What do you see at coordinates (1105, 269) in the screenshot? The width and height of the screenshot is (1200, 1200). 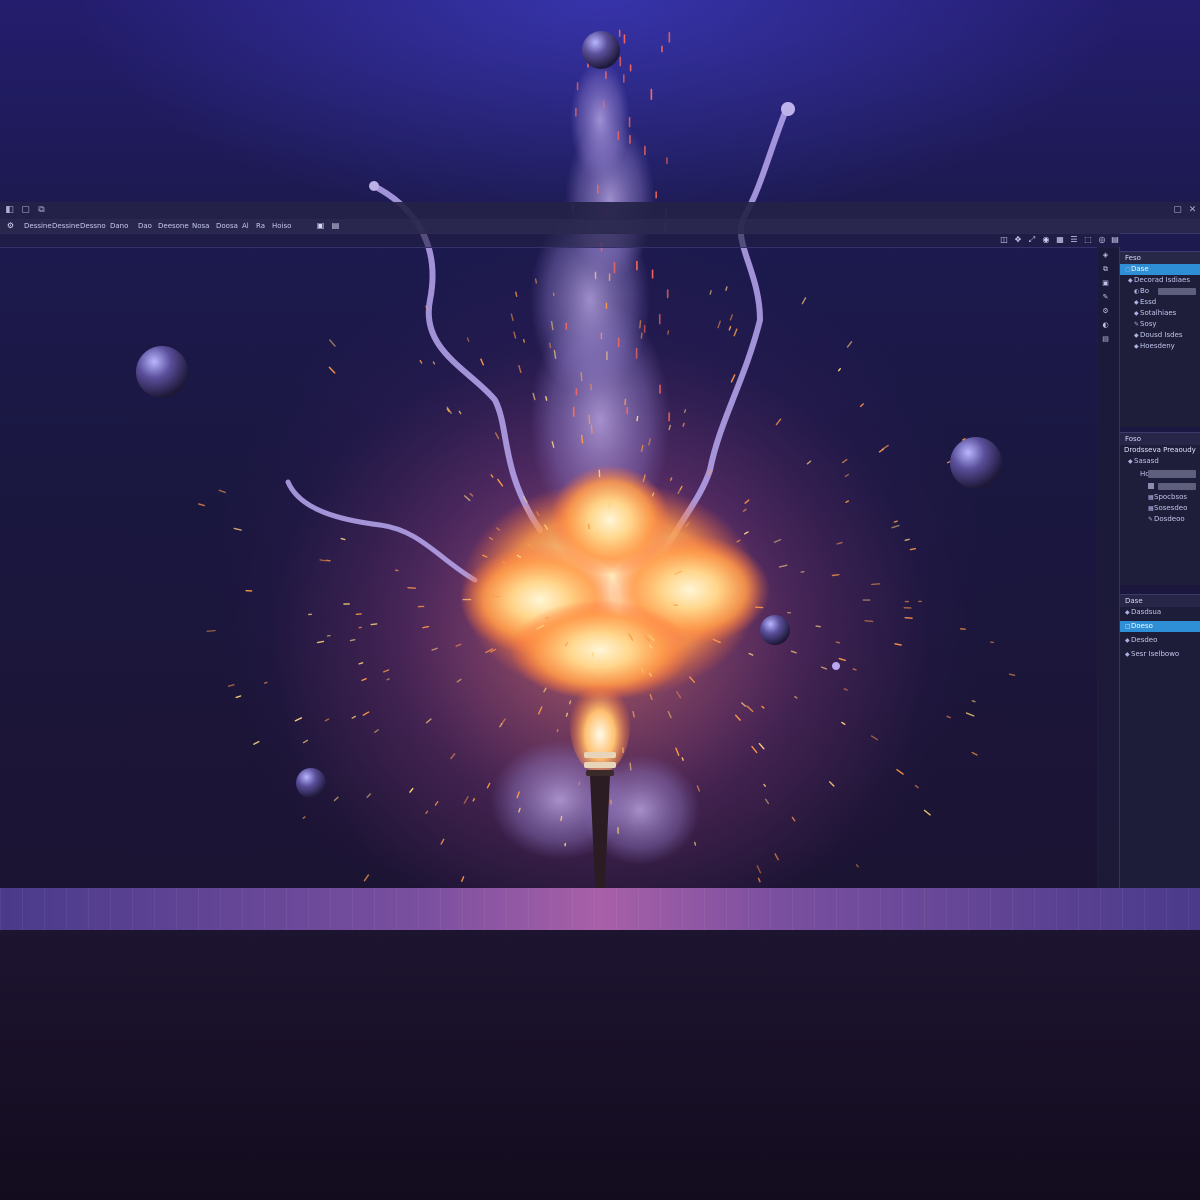 I see `duplicate-icon: ⧉` at bounding box center [1105, 269].